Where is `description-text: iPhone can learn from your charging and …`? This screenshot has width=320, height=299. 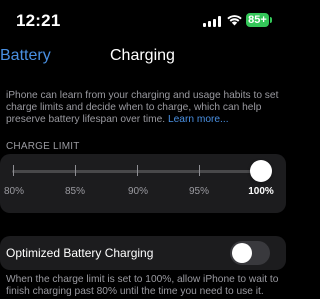
description-text: iPhone can learn from your charging and … is located at coordinates (151, 107).